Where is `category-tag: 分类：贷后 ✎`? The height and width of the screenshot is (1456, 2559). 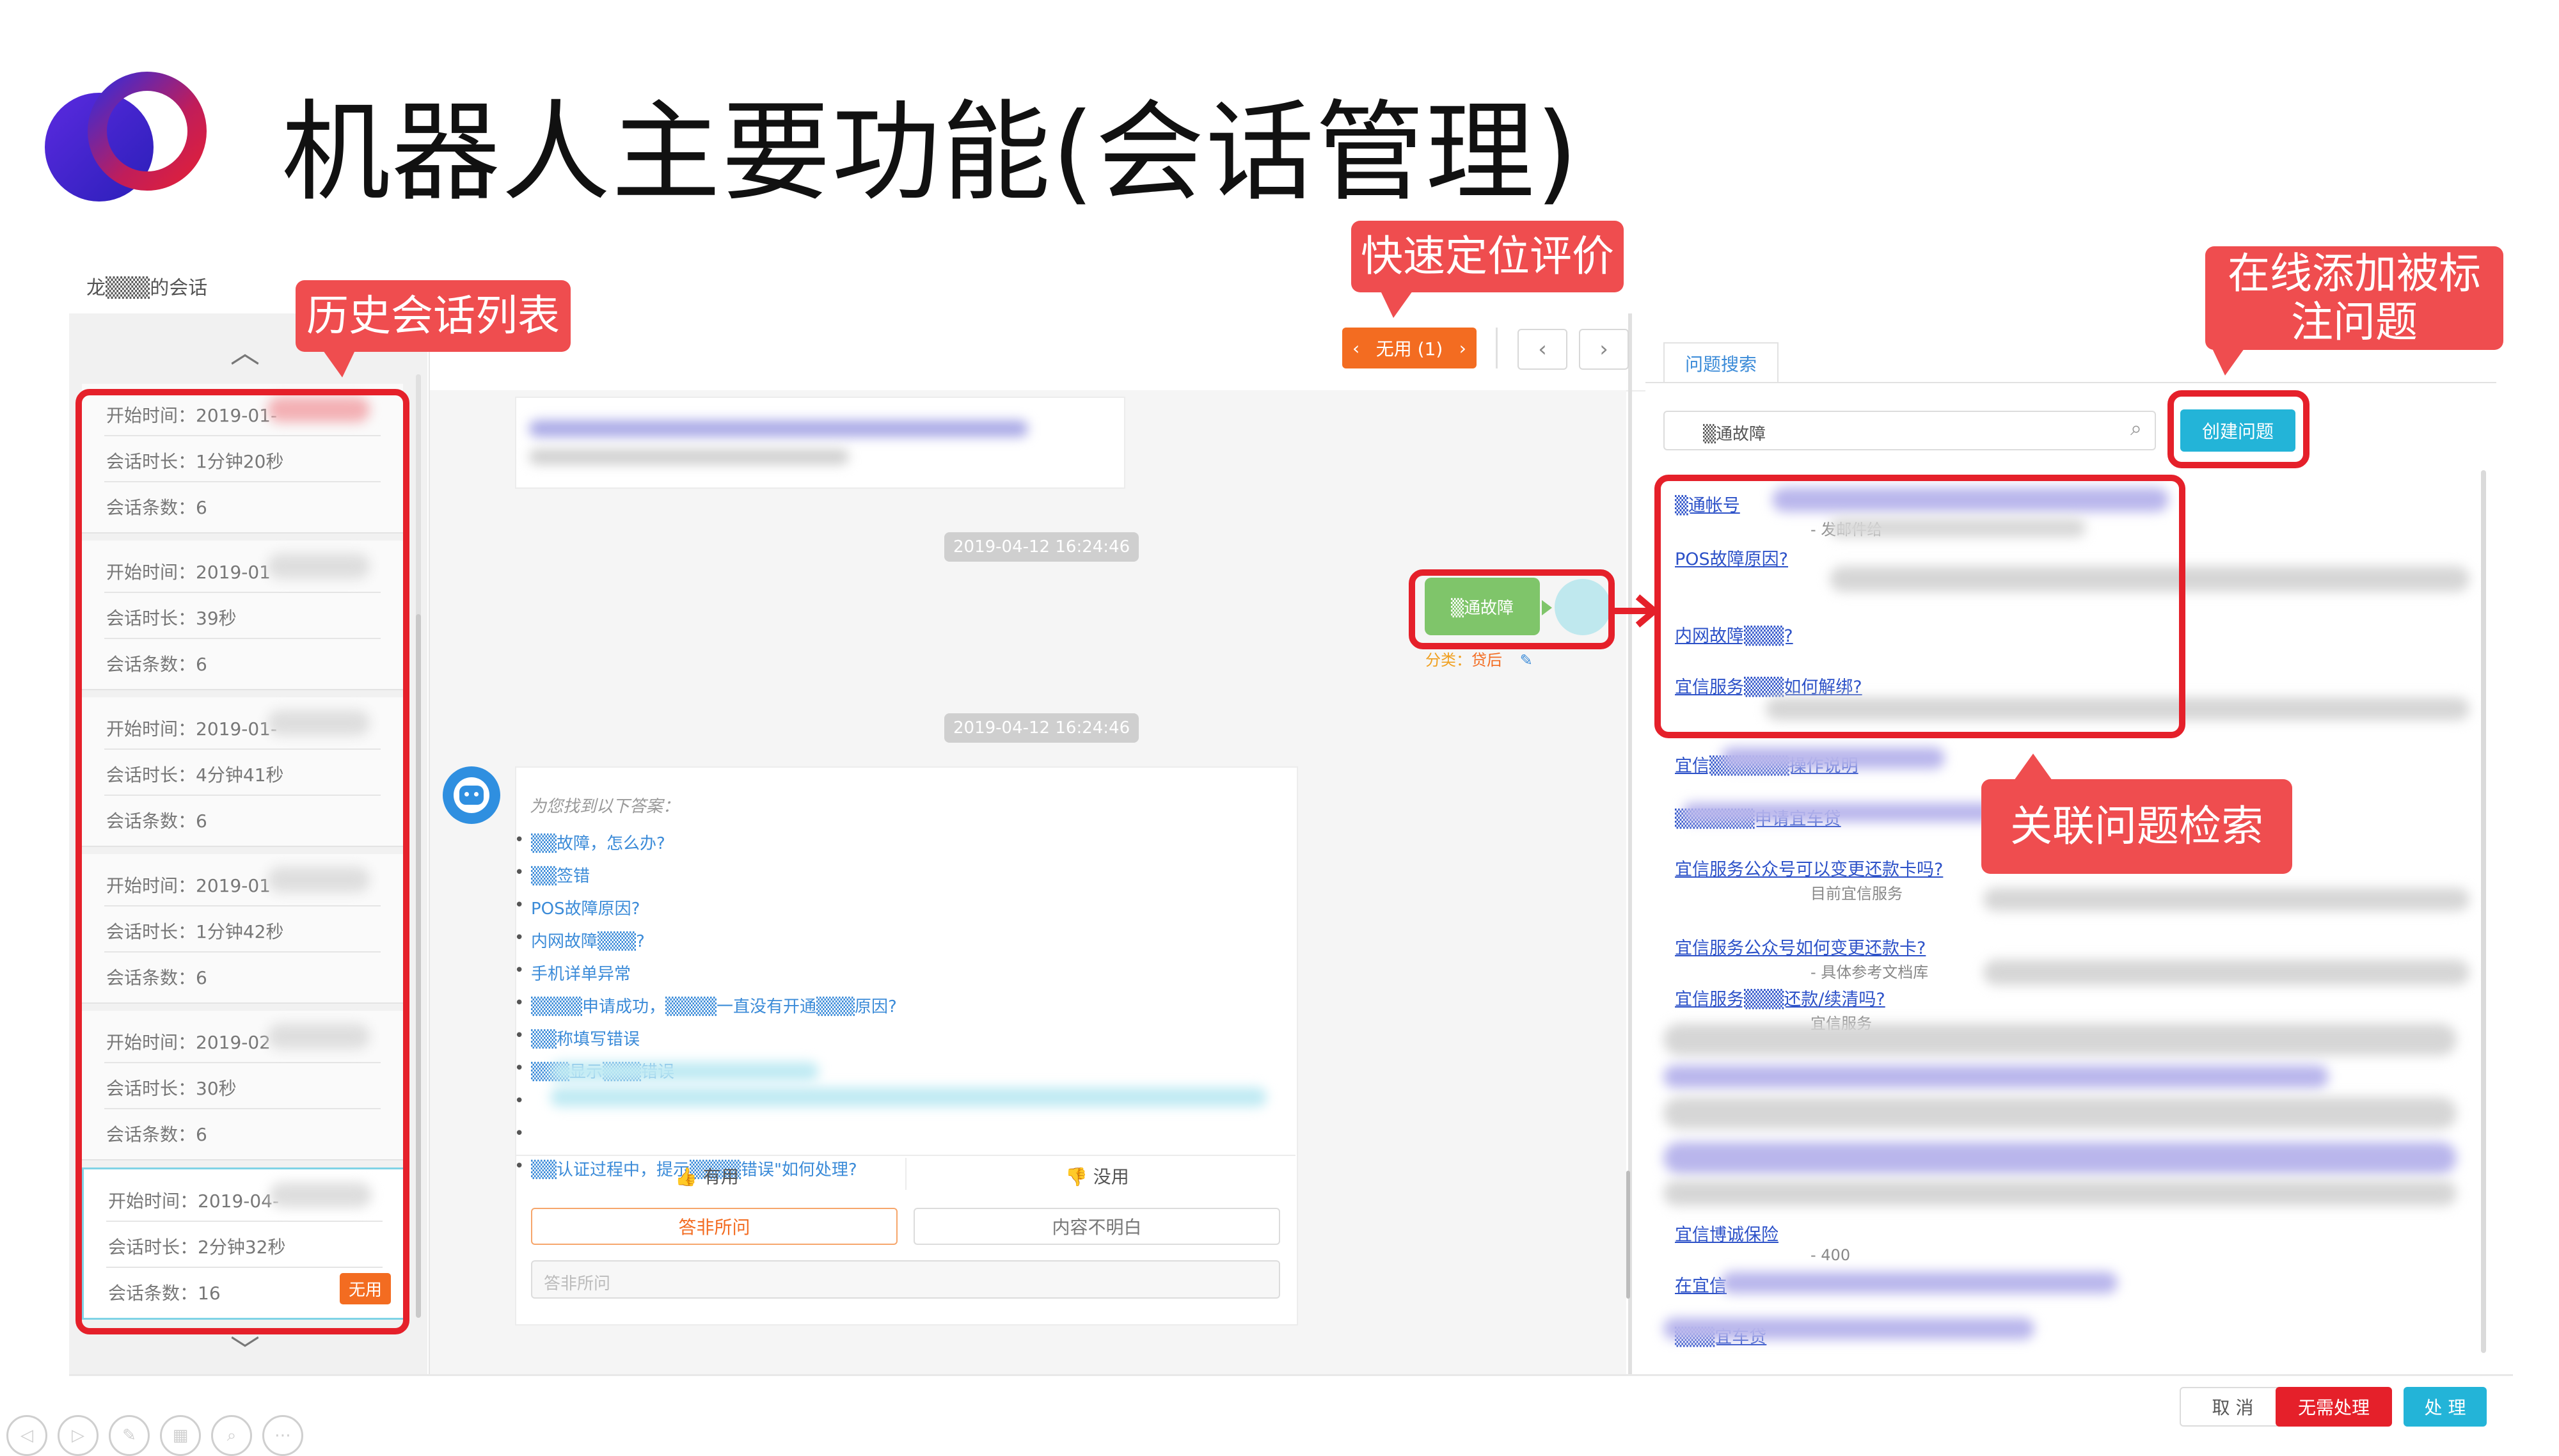 category-tag: 分类：贷后 ✎ is located at coordinates (1479, 658).